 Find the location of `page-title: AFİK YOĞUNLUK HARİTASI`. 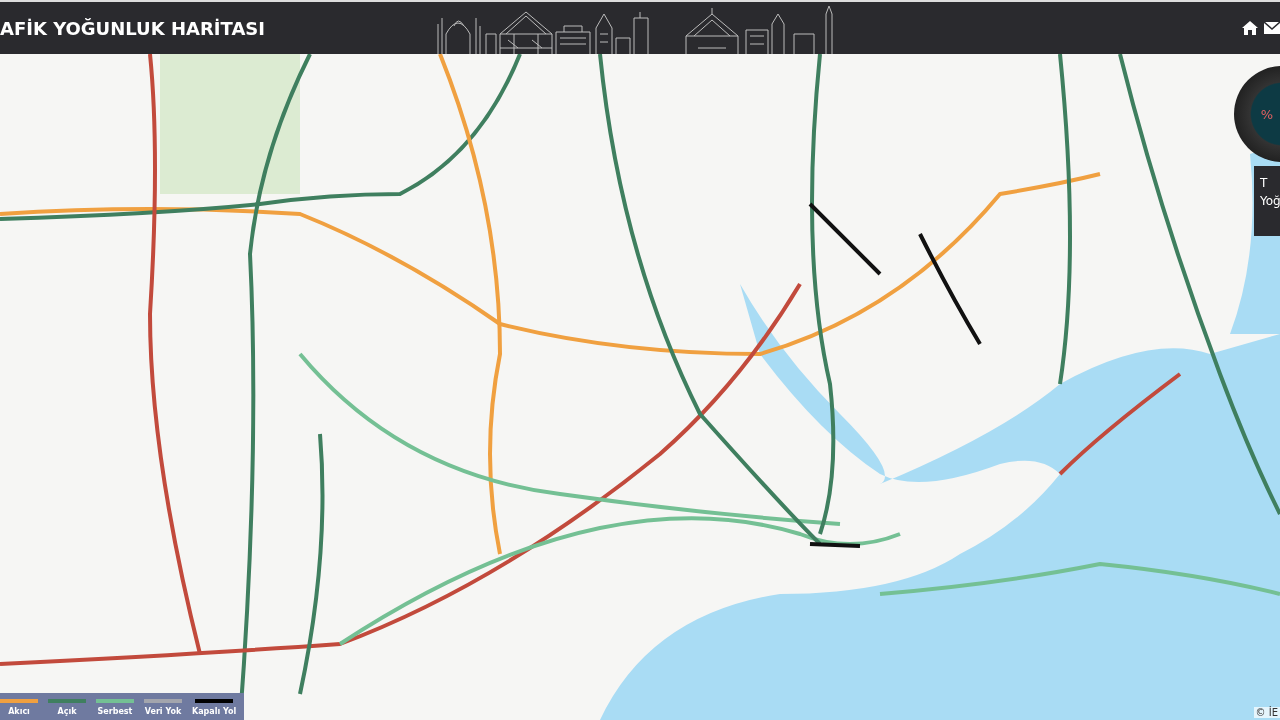

page-title: AFİK YOĞUNLUK HARİTASI is located at coordinates (132, 28).